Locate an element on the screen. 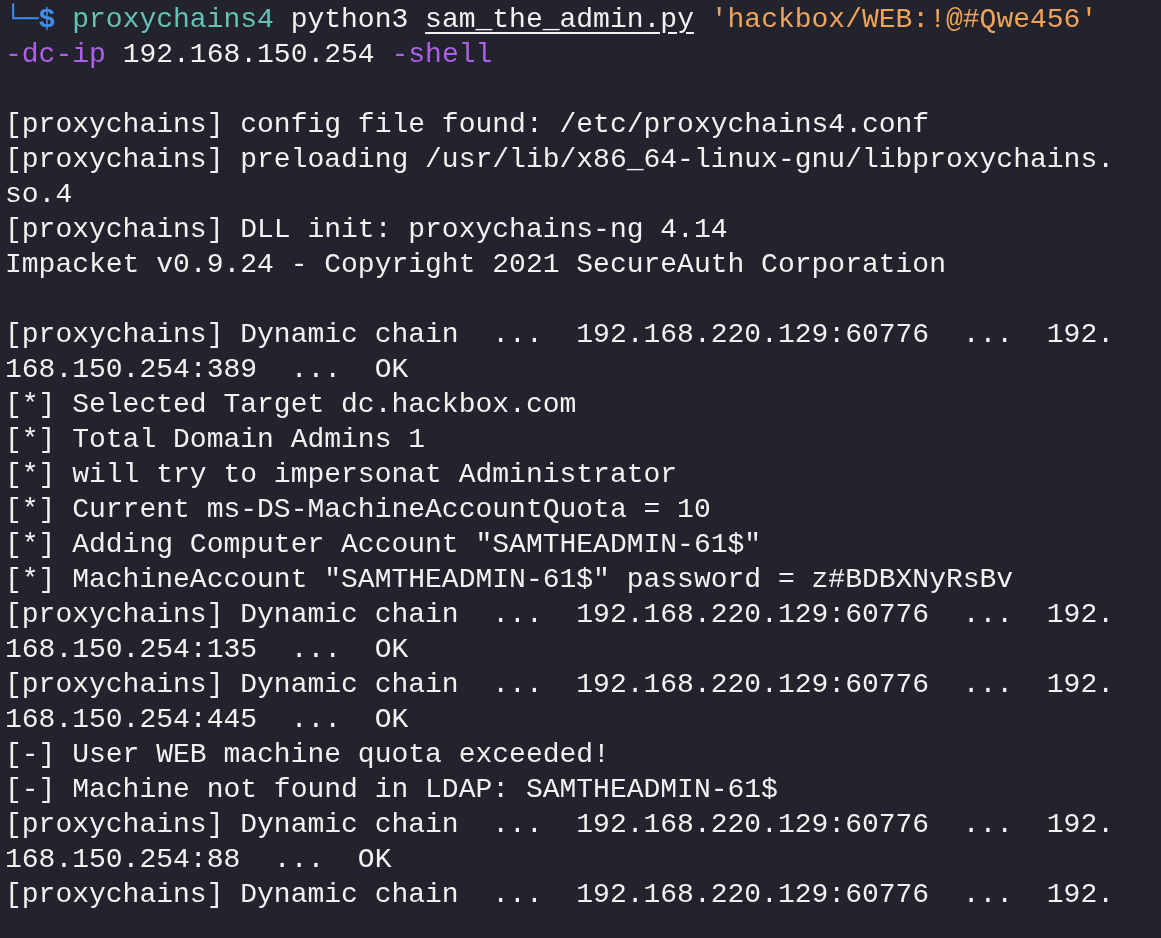  output-line: [*] MachineAccount "SAMTHEADMIN-61$" password = z#BDBXNyRsBv is located at coordinates (509, 580).